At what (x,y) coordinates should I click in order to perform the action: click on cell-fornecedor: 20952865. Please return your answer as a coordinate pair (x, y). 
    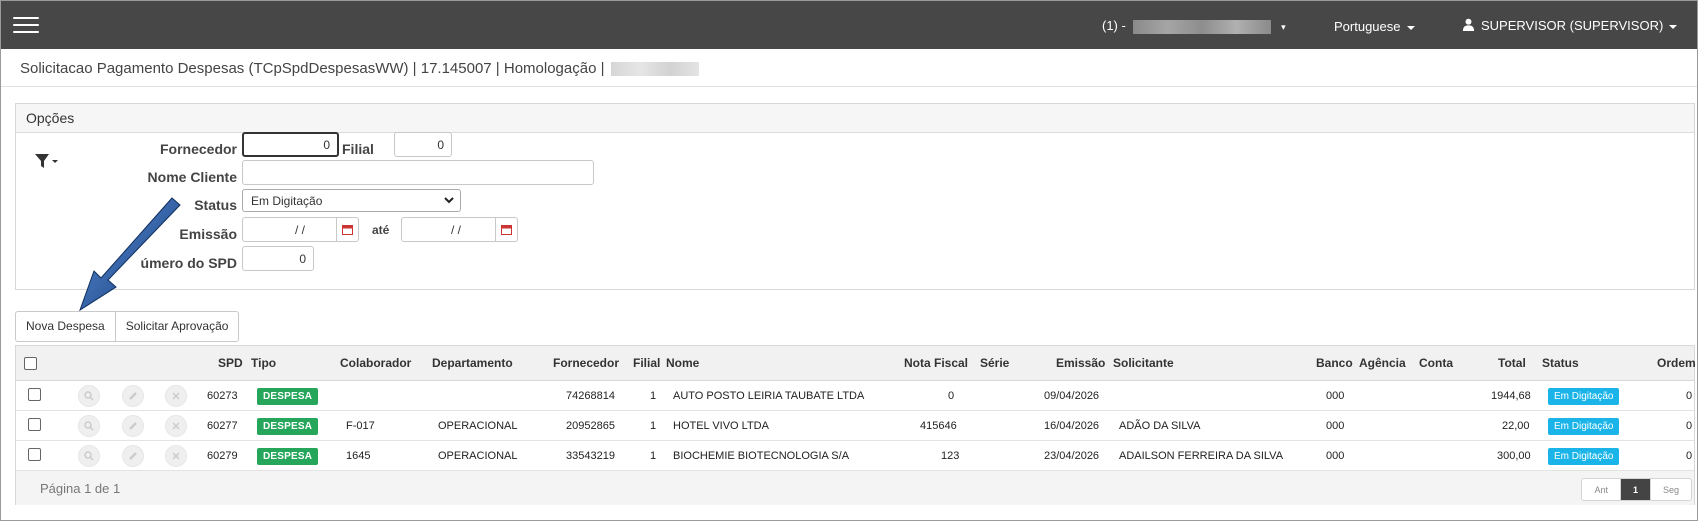
    Looking at the image, I should click on (590, 426).